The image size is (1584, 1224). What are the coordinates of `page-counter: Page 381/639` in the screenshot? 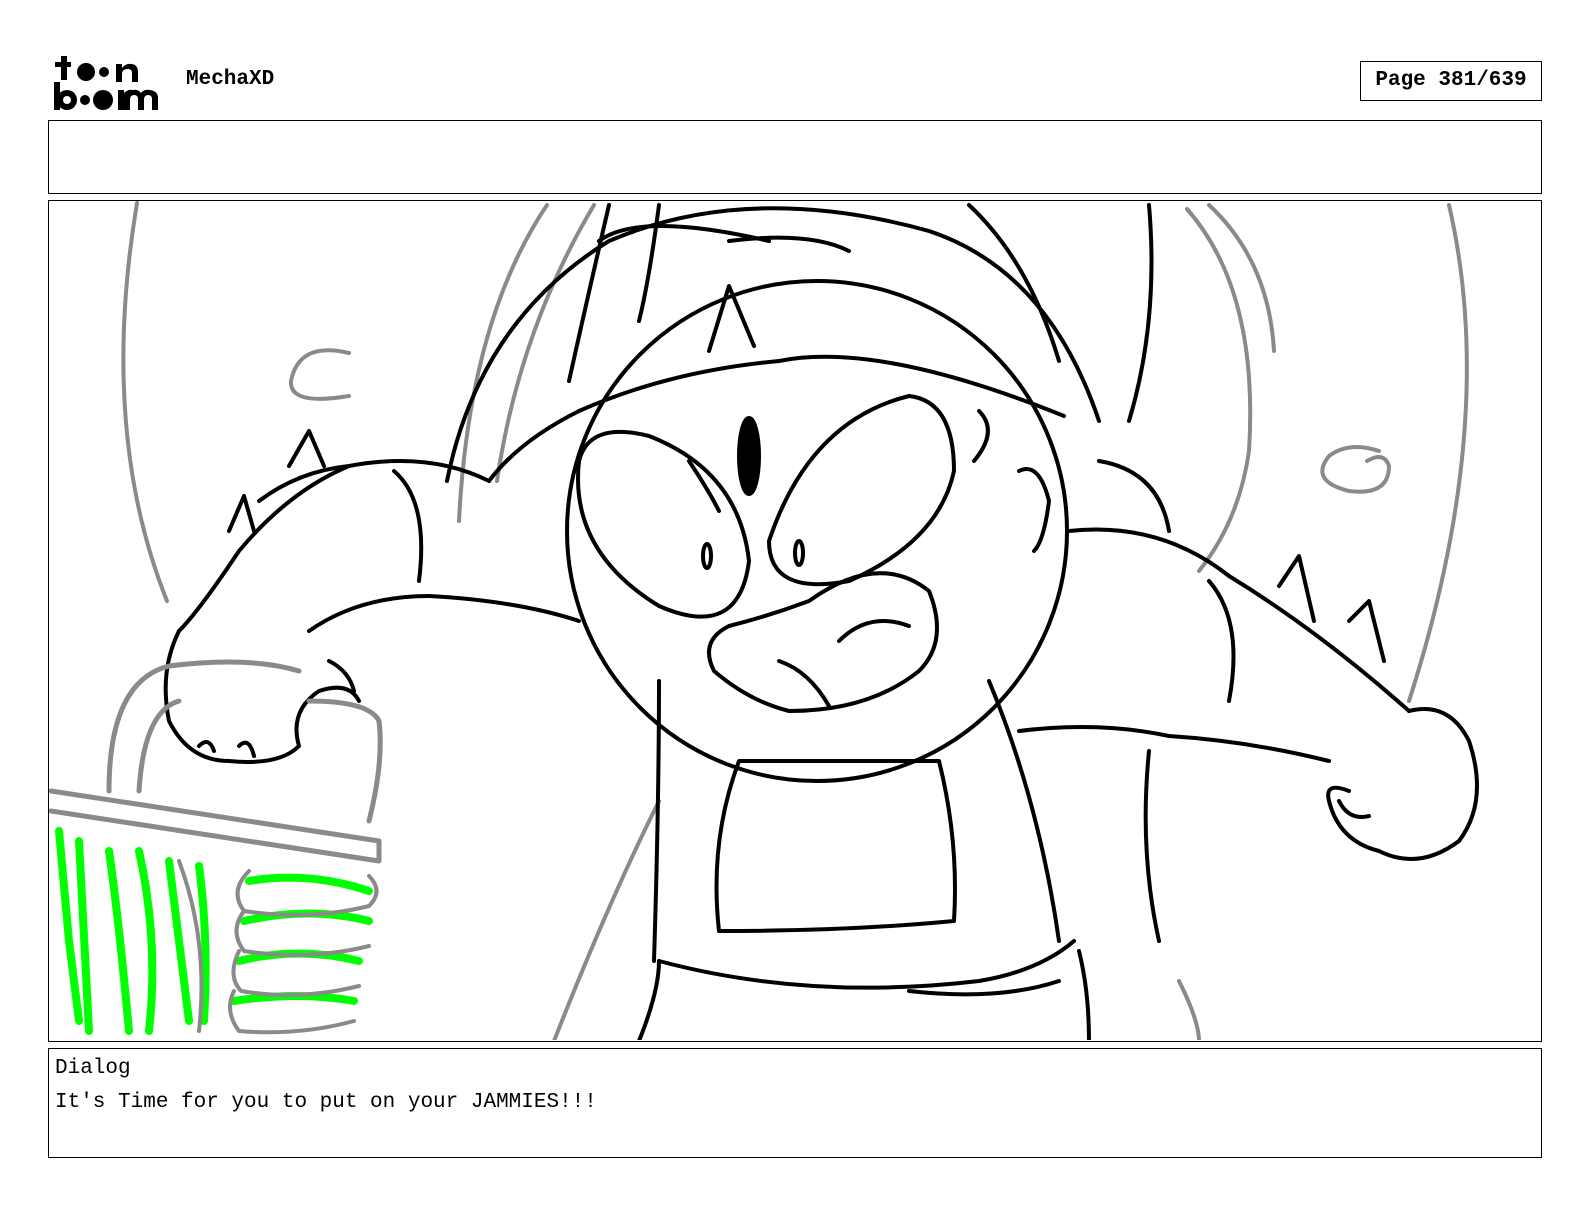 It's located at (1451, 81).